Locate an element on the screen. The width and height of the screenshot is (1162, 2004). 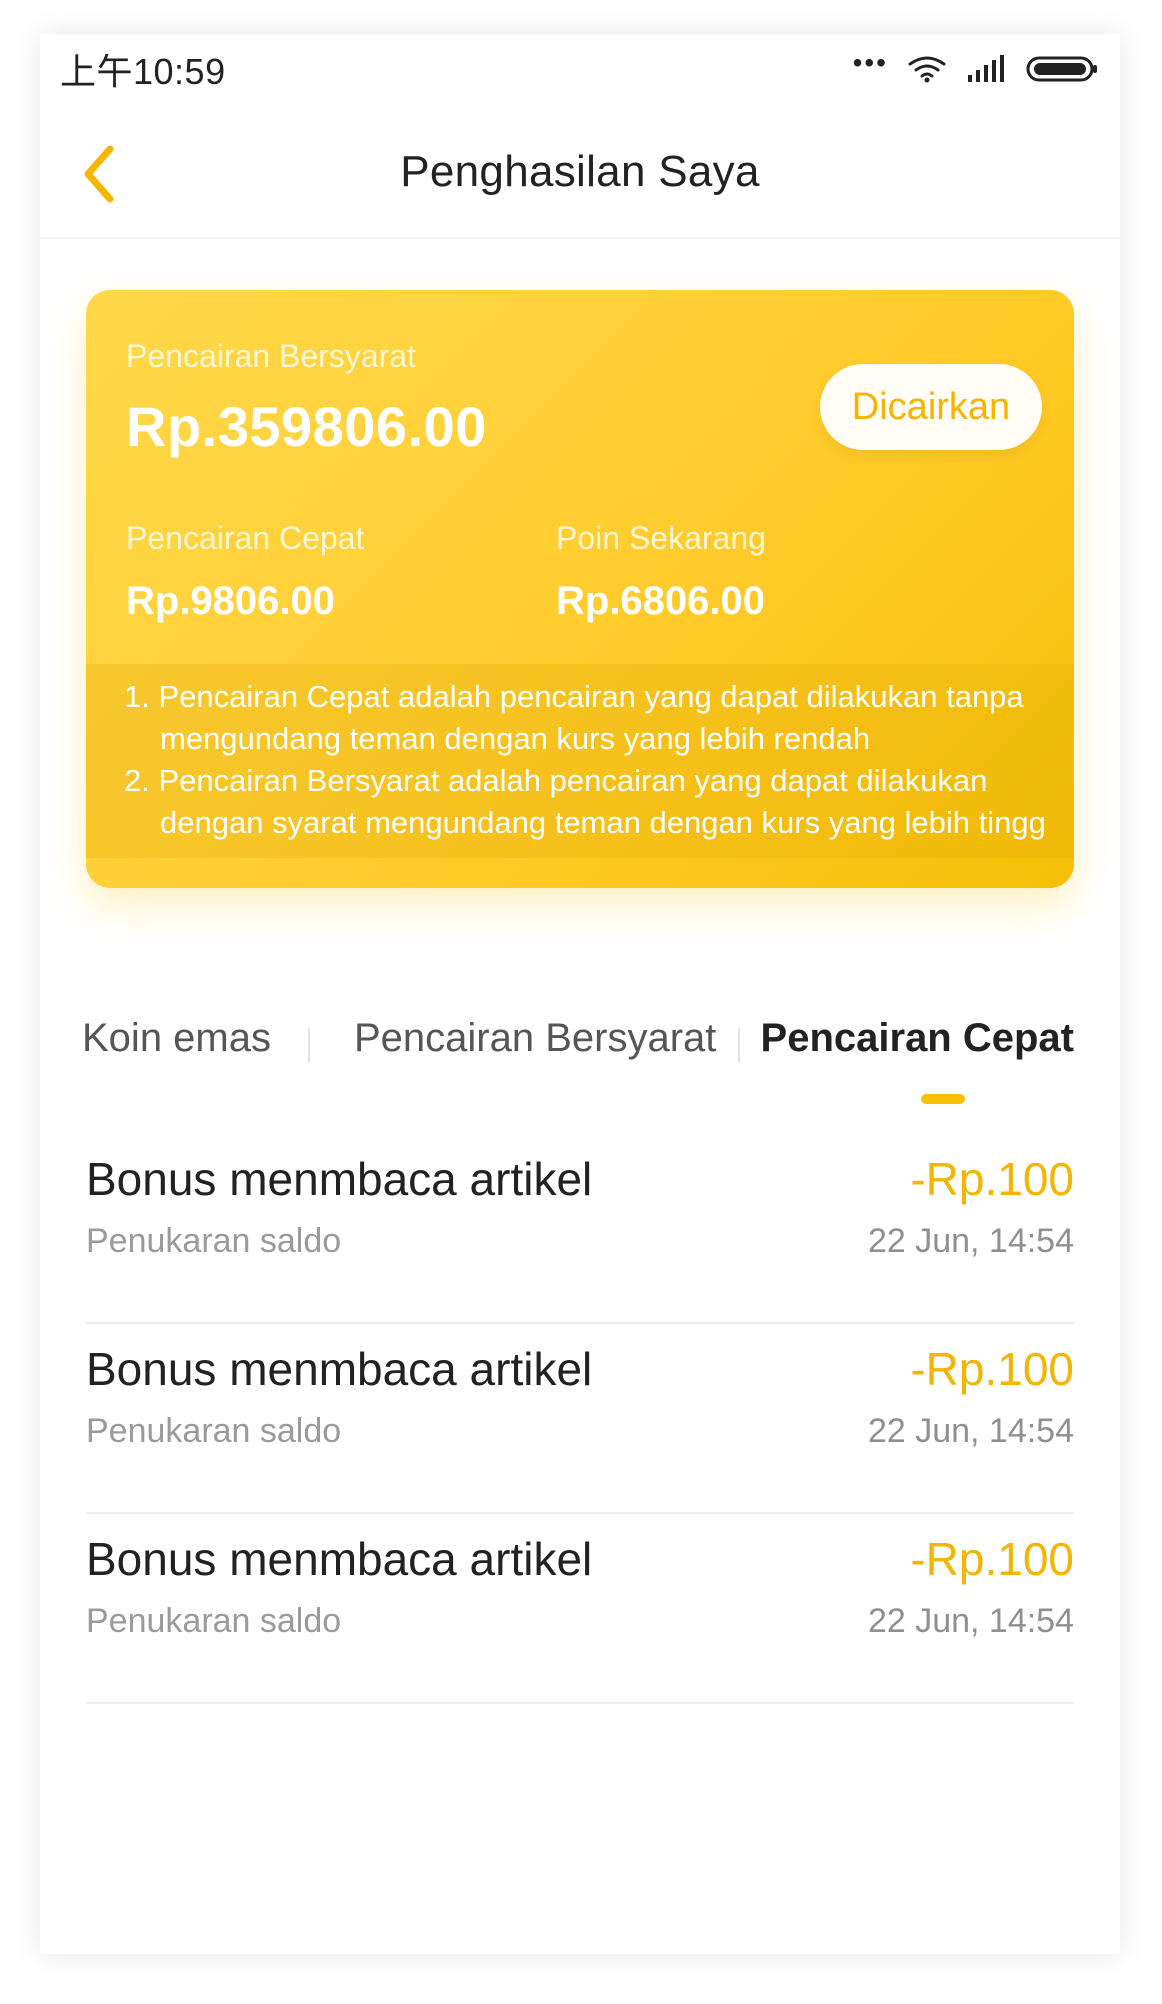
status-bar: 上午10:59 ••• is located at coordinates (580, 69).